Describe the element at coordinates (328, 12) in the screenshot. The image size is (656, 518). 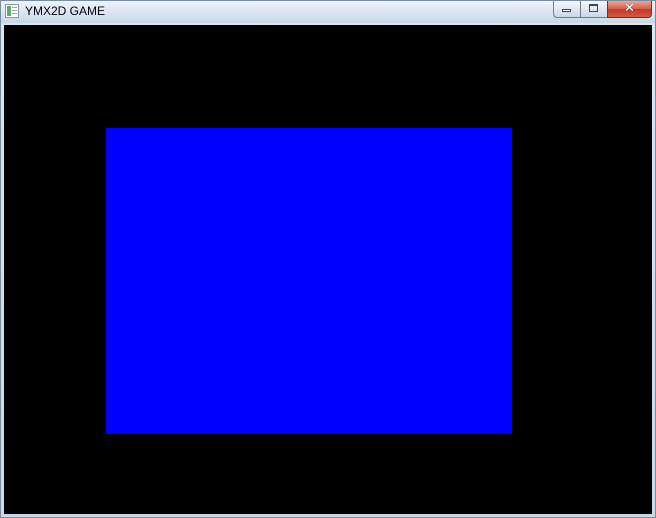
I see `title-bar: YMX2D GAME ✕` at that location.